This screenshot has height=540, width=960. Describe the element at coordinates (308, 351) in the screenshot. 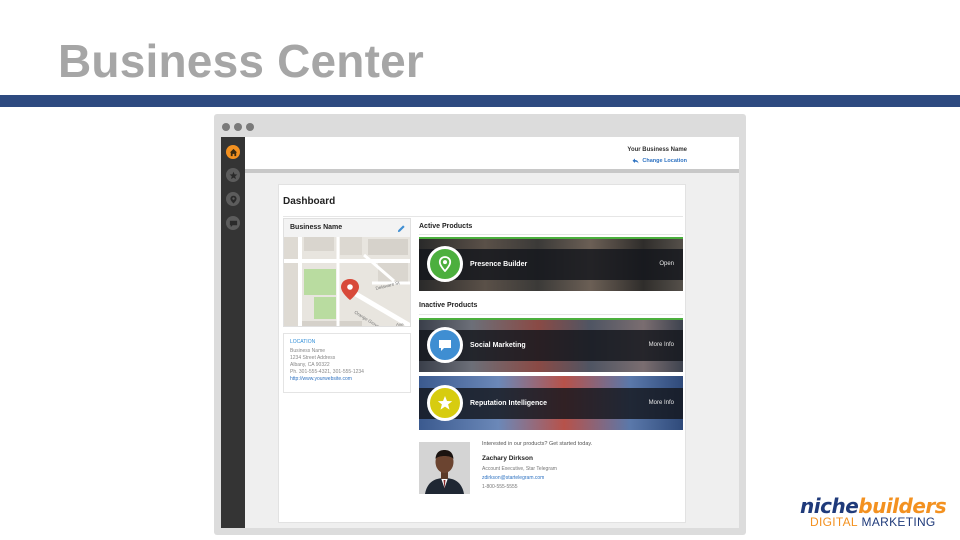

I see `location-name: Business Name` at that location.